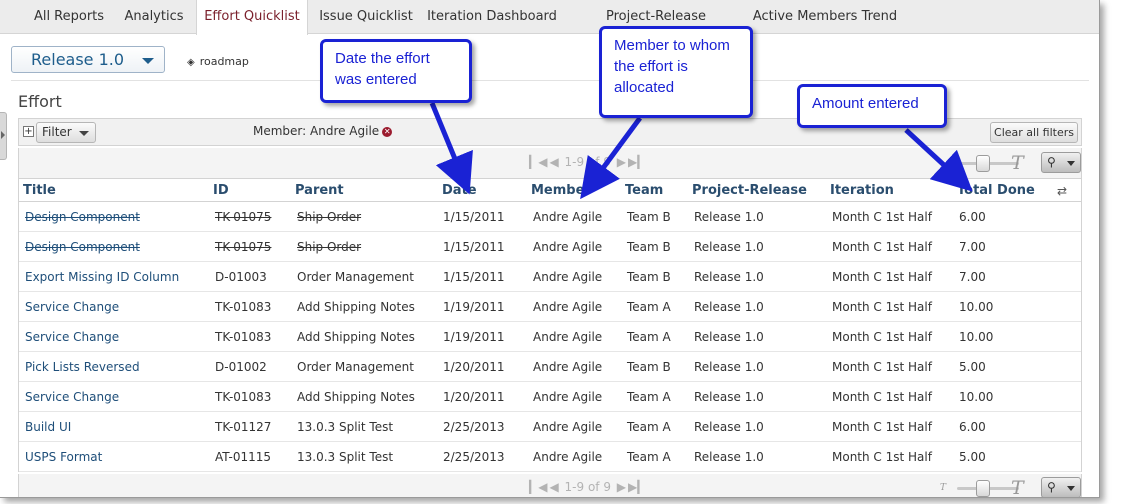 This screenshot has width=1126, height=504. What do you see at coordinates (451, 148) in the screenshot?
I see `date-callout-arrow` at bounding box center [451, 148].